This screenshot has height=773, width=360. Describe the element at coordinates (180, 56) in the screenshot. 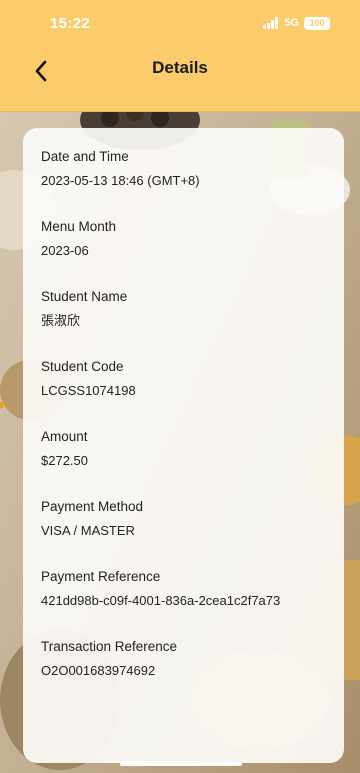

I see `top-app-bar: 15:22 5G 100 Details` at that location.